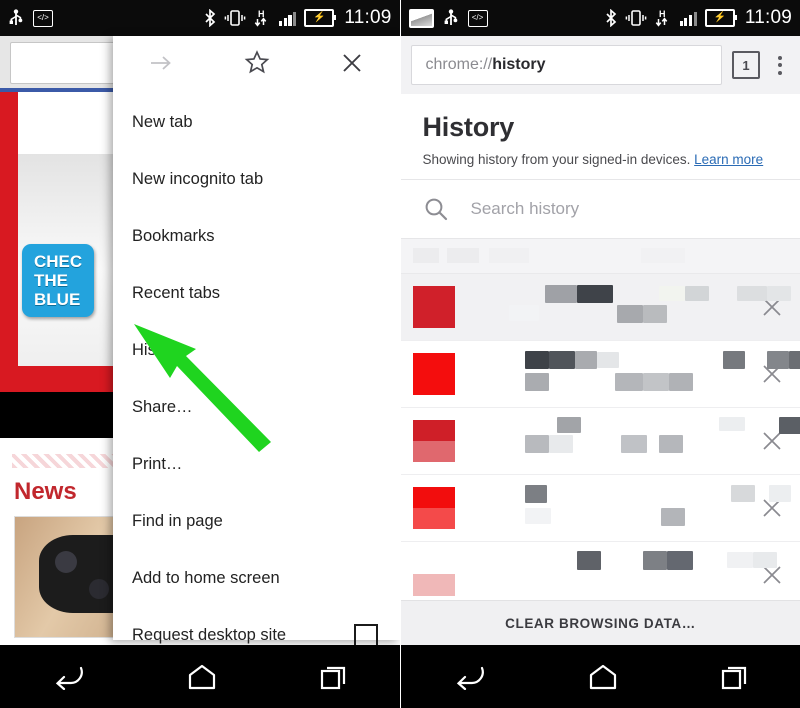 The image size is (800, 708). What do you see at coordinates (566, 65) in the screenshot?
I see `omnibox-right: chrome://history` at bounding box center [566, 65].